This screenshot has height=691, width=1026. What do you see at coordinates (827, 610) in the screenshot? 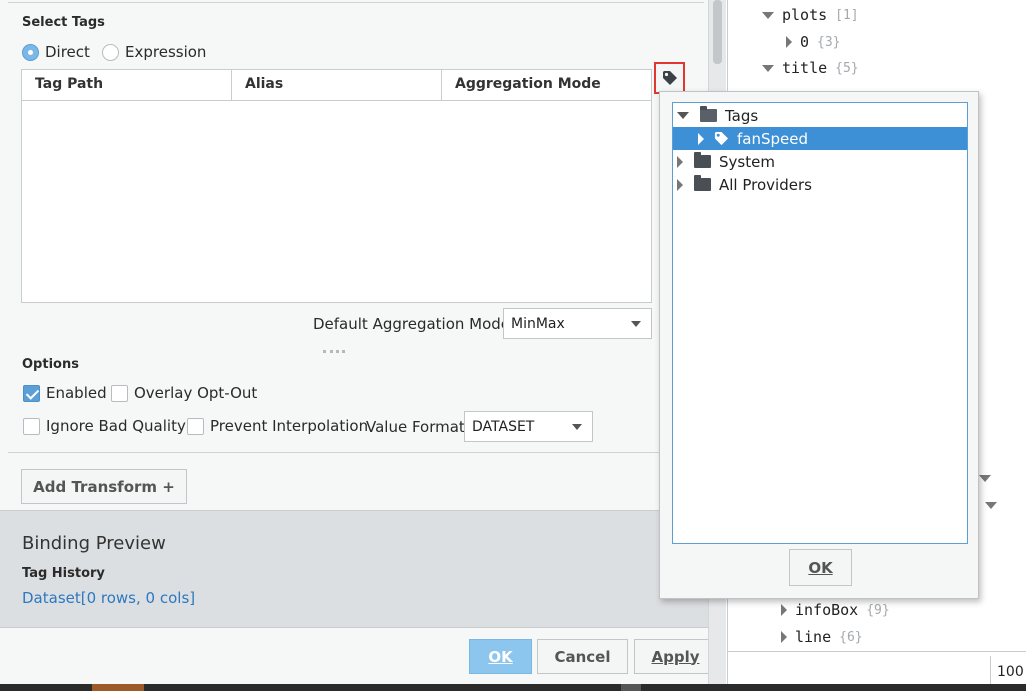
I see `tree-key: infoBox` at bounding box center [827, 610].